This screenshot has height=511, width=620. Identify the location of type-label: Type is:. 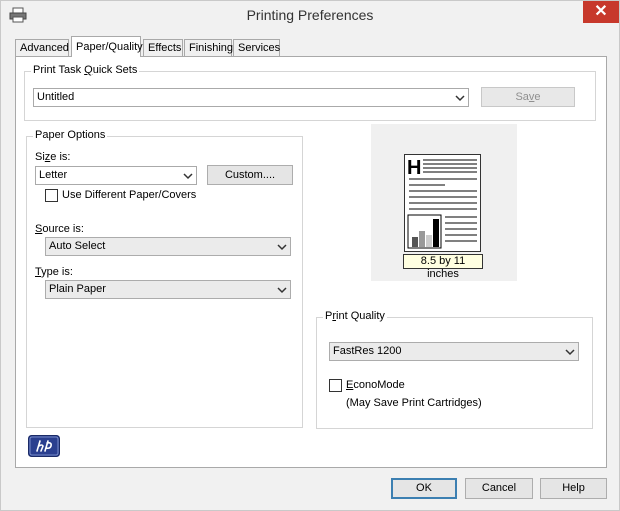
(54, 272).